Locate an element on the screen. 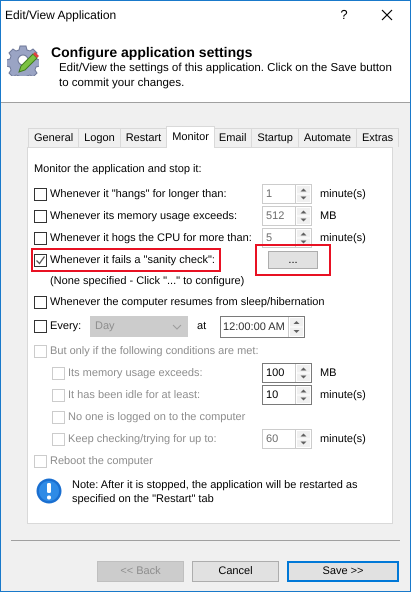  tab: Logon is located at coordinates (100, 137).